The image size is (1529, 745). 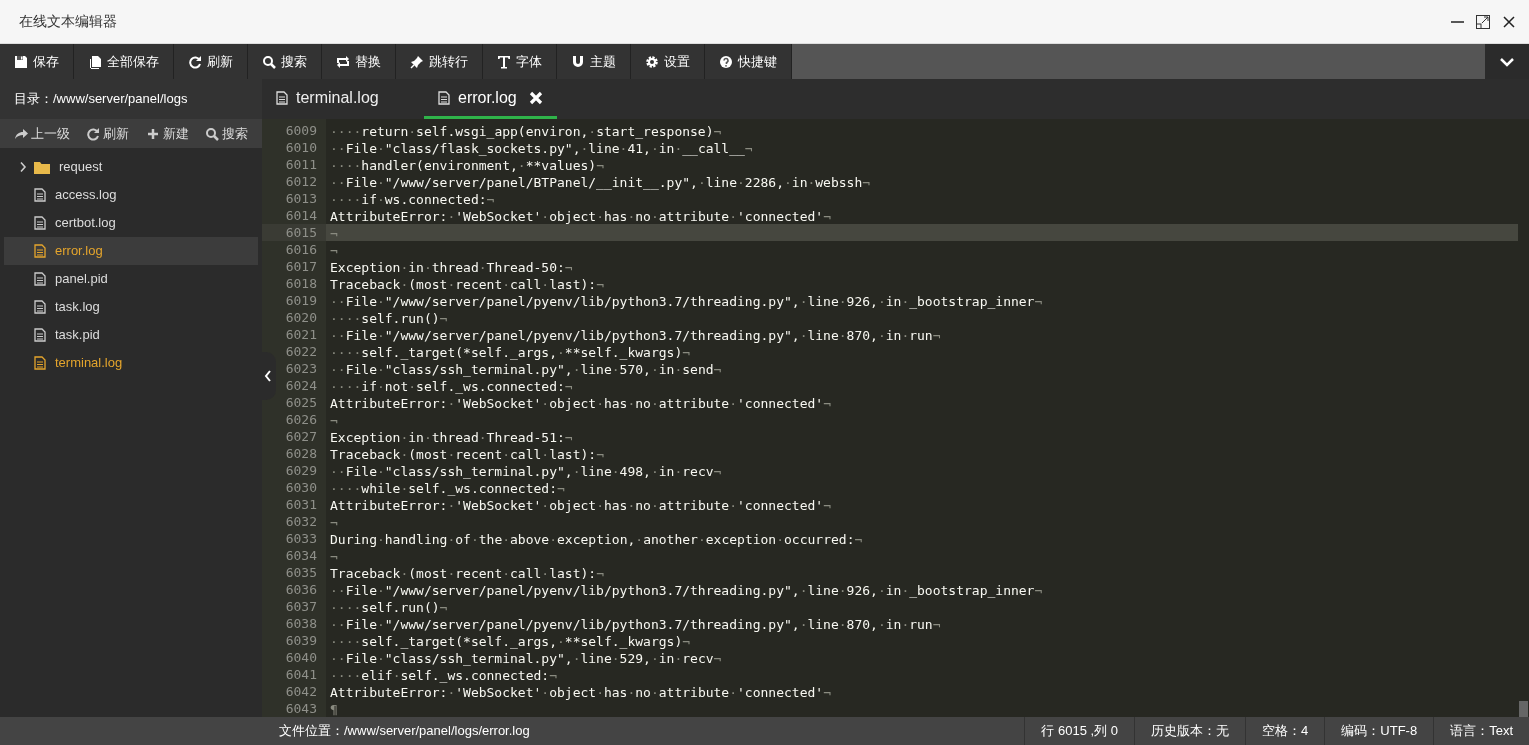 I want to click on text-height-icon, so click(x=504, y=61).